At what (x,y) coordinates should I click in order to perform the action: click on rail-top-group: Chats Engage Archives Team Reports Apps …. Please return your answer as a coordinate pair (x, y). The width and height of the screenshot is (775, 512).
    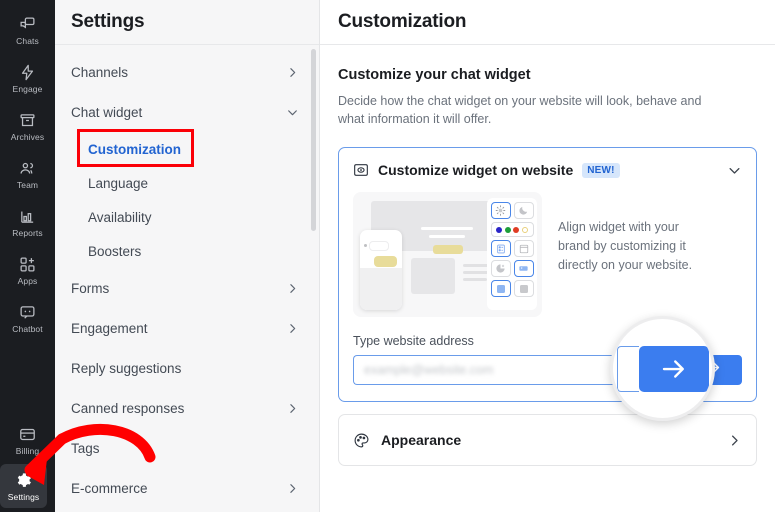
    Looking at the image, I should click on (27, 171).